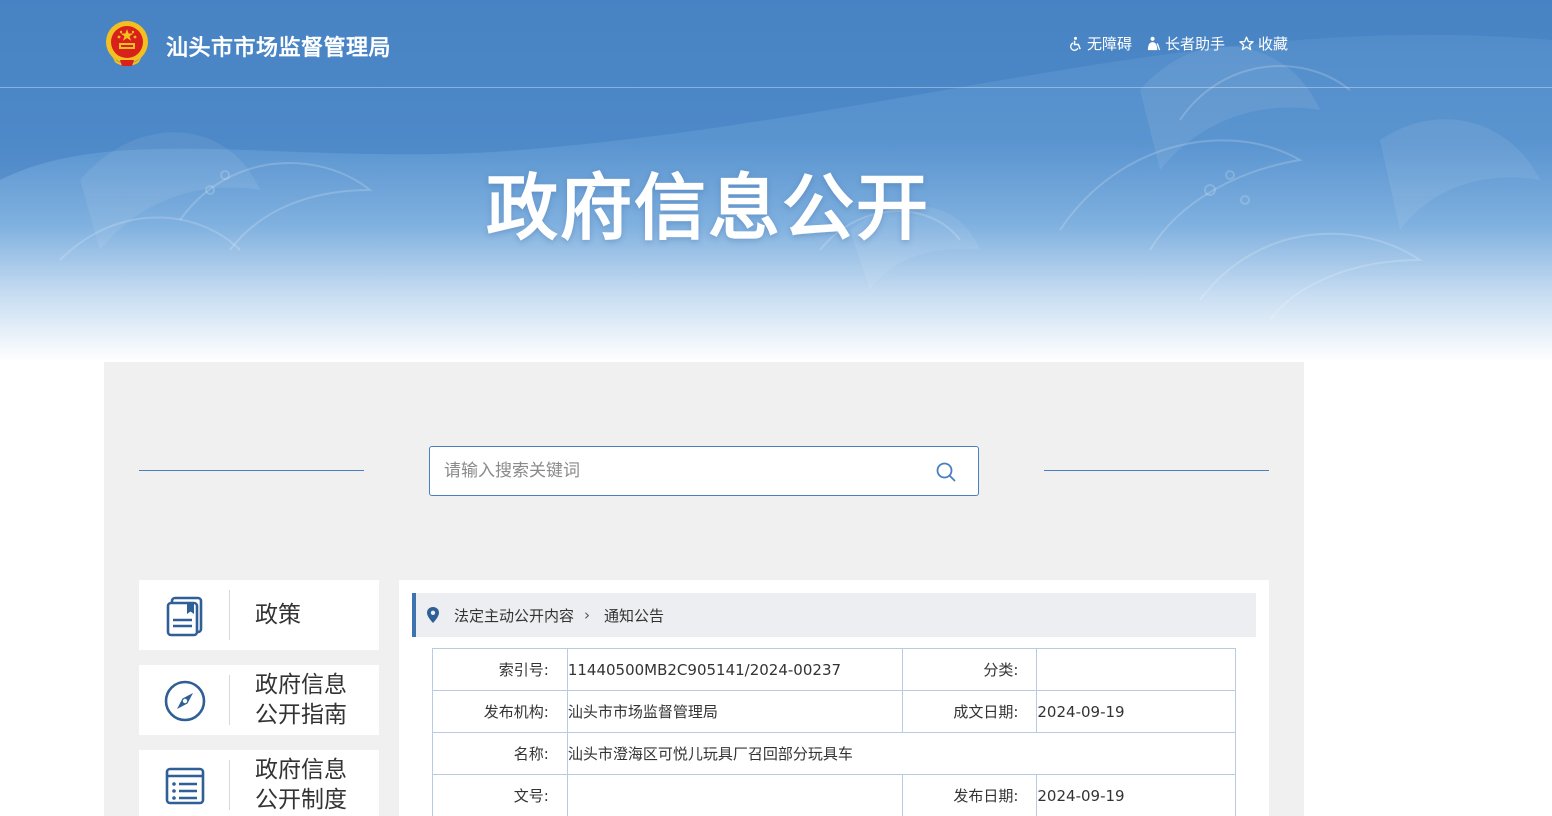  Describe the element at coordinates (1246, 43) in the screenshot. I see `star-icon` at that location.